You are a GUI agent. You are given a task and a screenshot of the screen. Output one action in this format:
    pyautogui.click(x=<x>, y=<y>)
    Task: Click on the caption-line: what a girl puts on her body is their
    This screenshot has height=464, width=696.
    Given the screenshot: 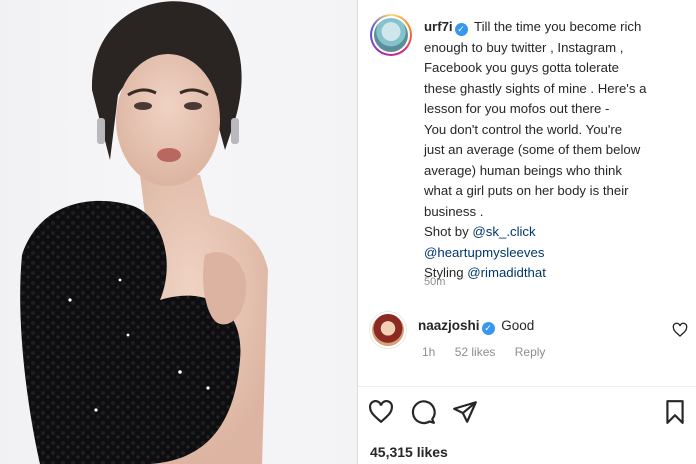 What is the action you would take?
    pyautogui.click(x=526, y=190)
    